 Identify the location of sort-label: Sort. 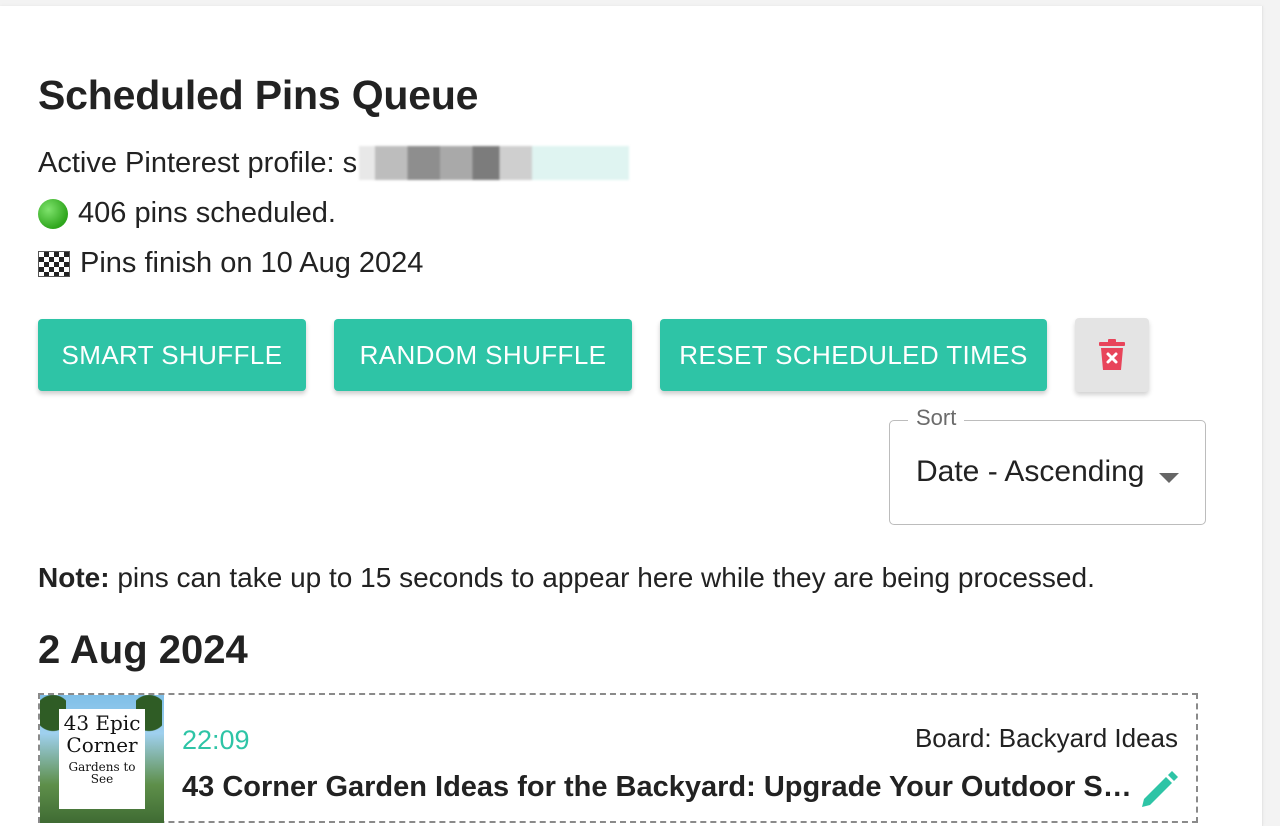
(936, 418).